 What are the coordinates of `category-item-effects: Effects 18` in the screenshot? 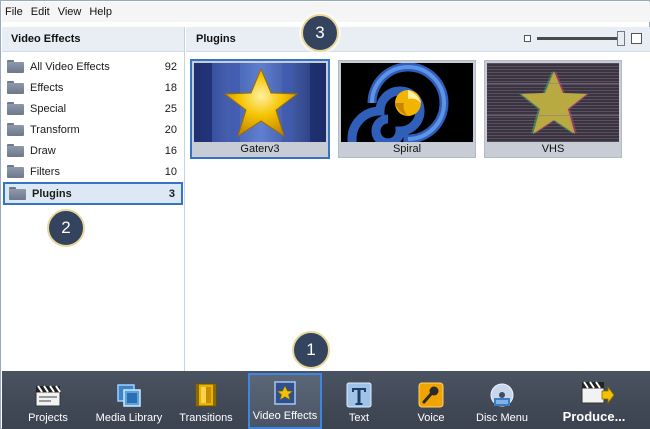 It's located at (93, 87).